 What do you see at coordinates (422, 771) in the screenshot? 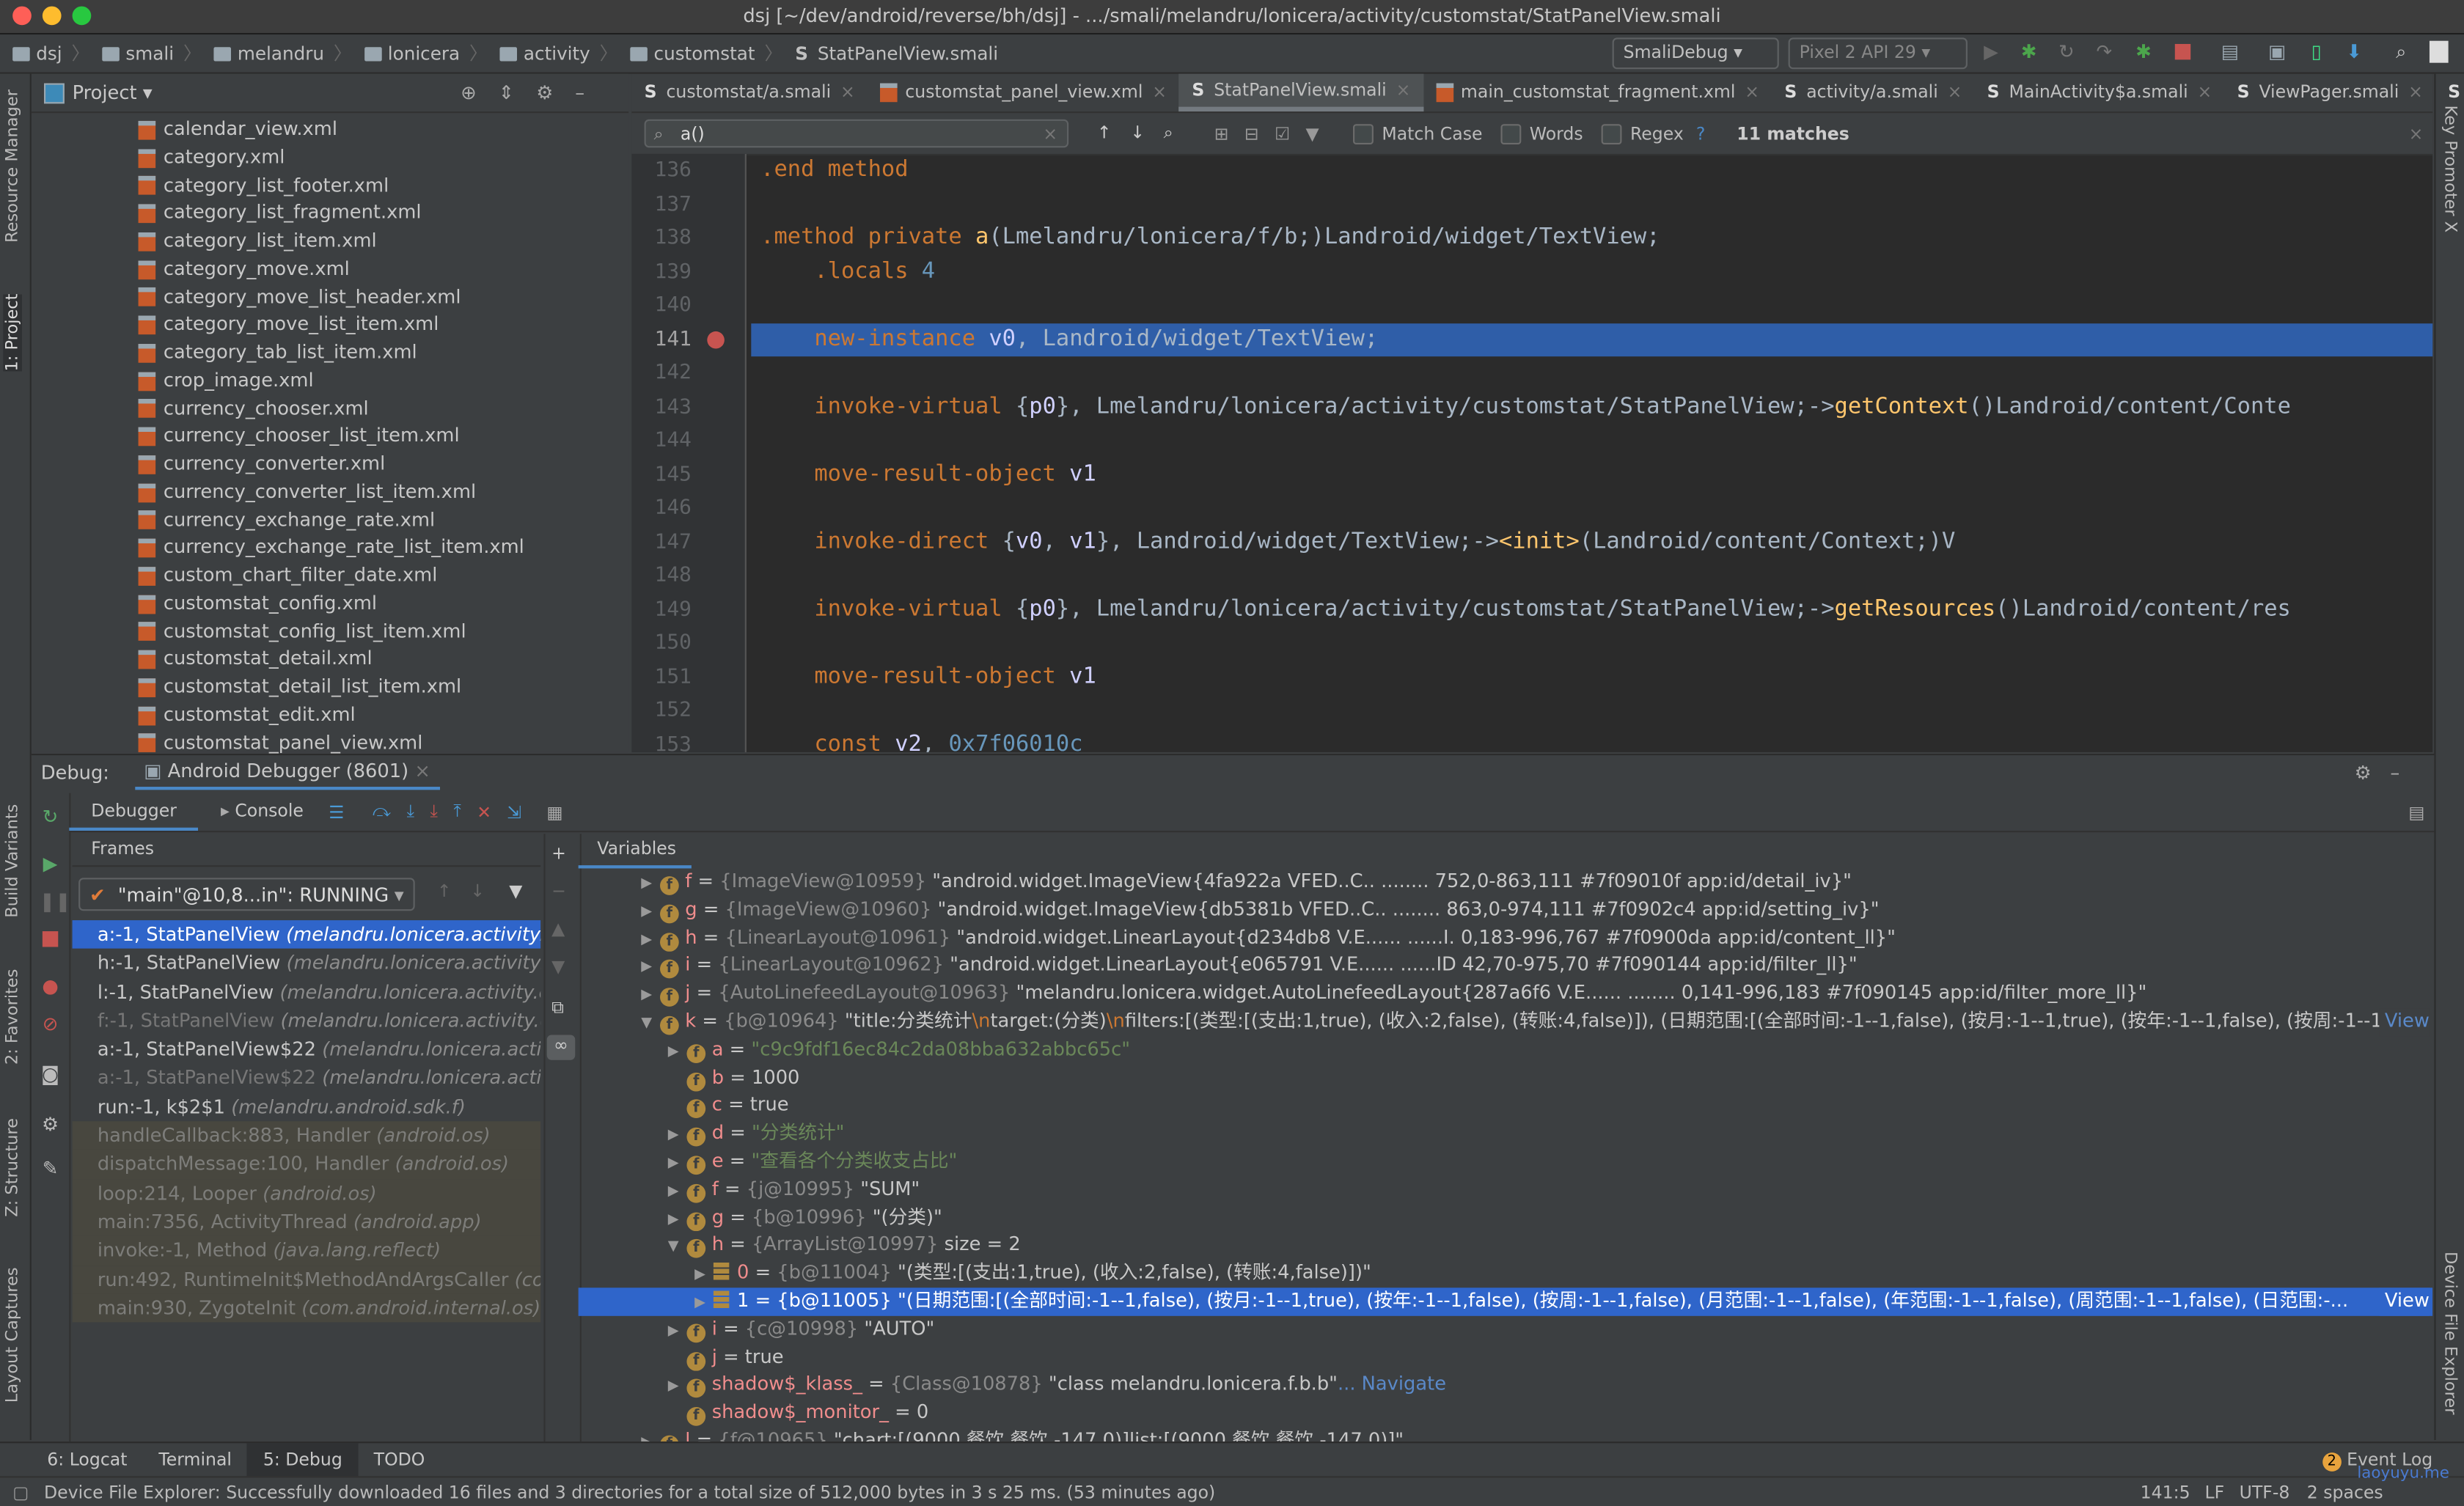
I see `close-session-icon: ×` at bounding box center [422, 771].